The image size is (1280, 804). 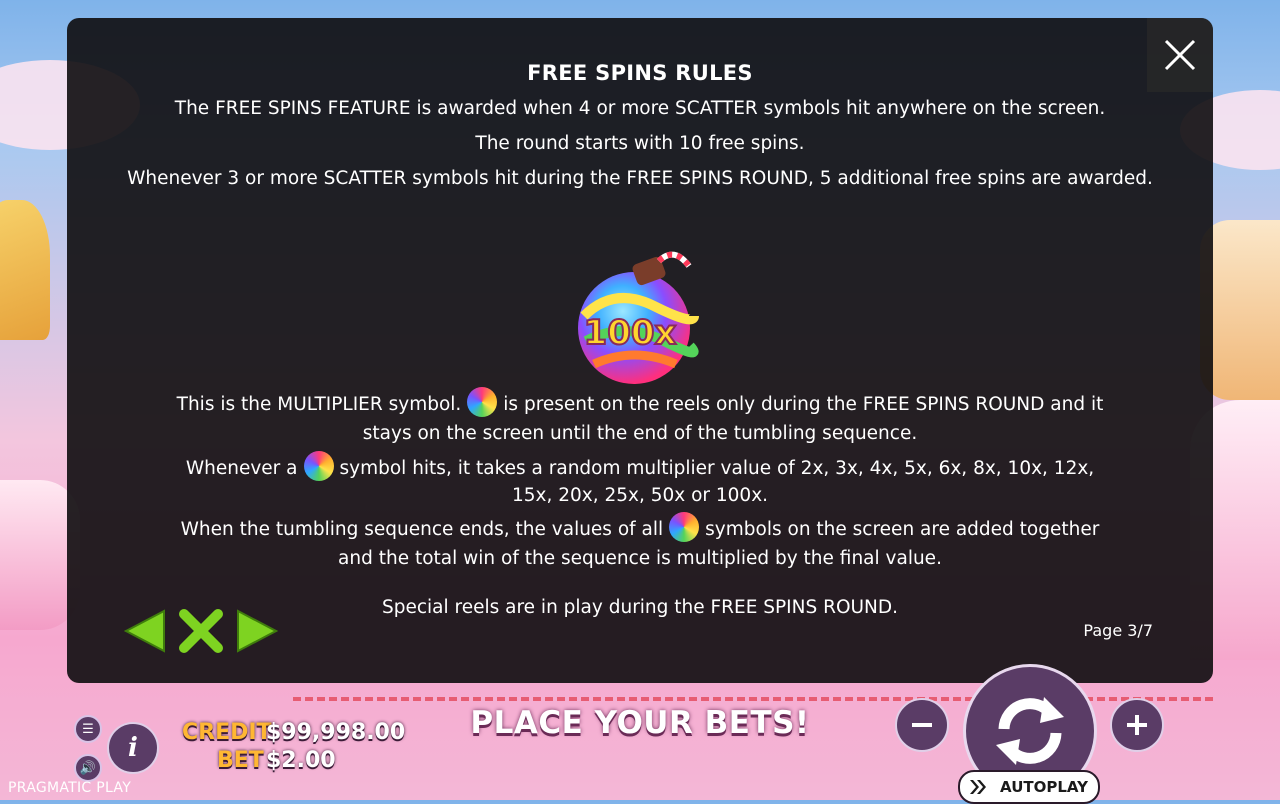 I want to click on next-page-button, so click(x=257, y=631).